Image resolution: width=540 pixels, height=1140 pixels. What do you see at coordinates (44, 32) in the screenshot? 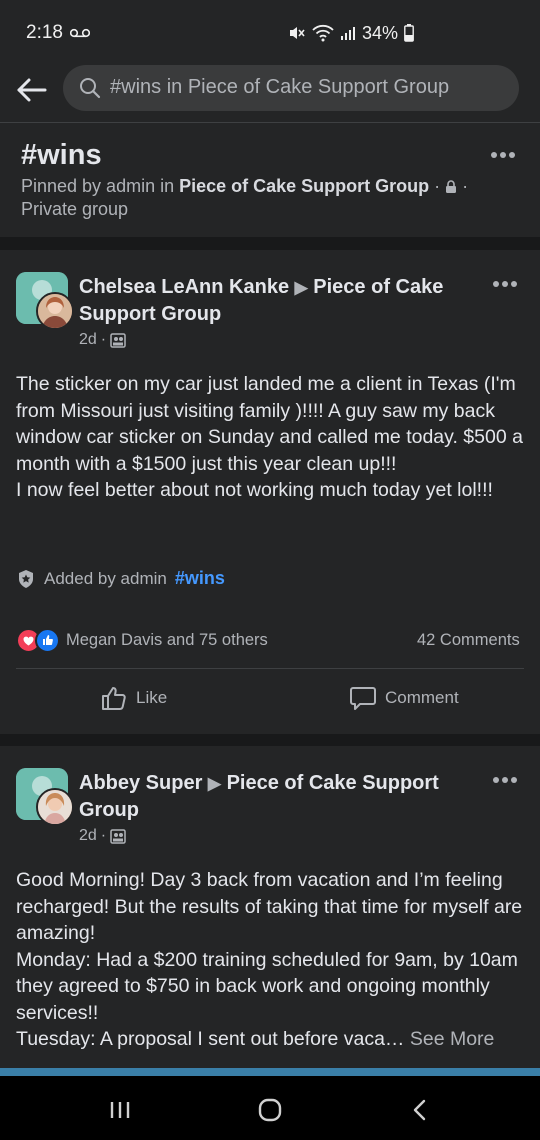
I see `status-time: 2:18` at bounding box center [44, 32].